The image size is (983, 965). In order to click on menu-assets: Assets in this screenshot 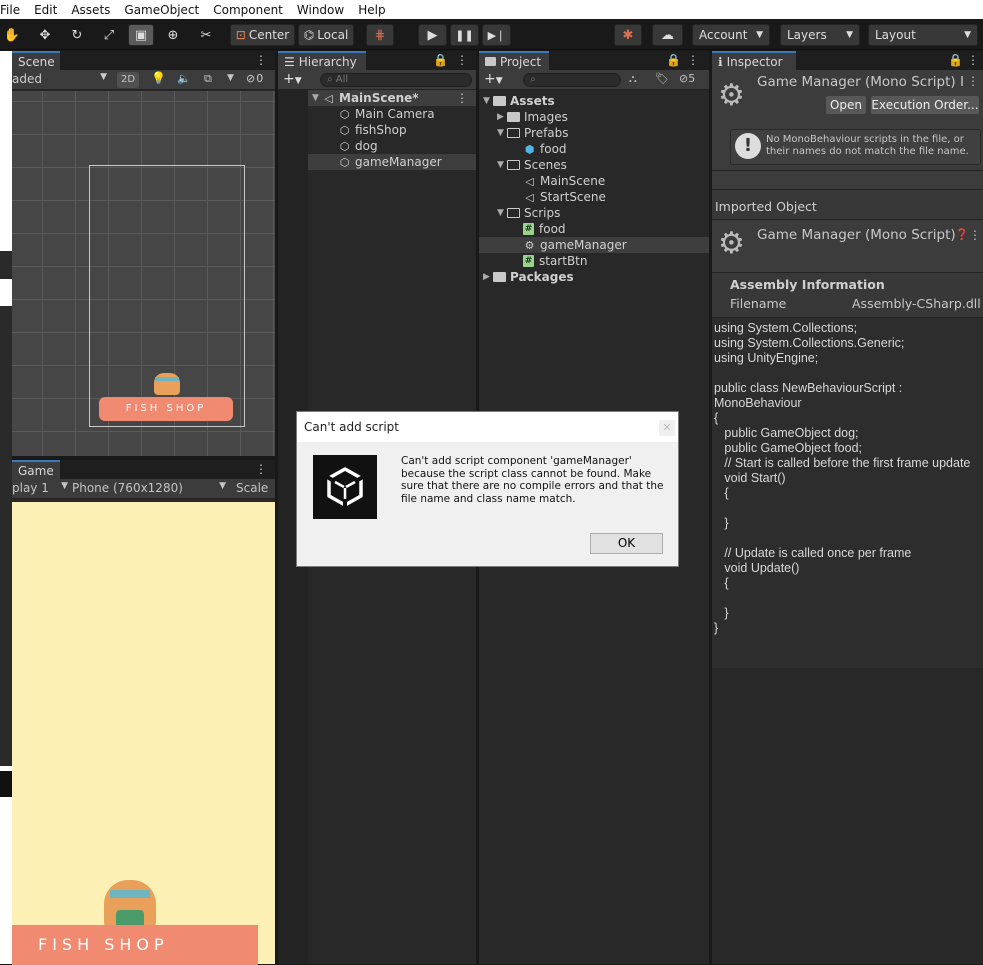, I will do `click(90, 10)`.